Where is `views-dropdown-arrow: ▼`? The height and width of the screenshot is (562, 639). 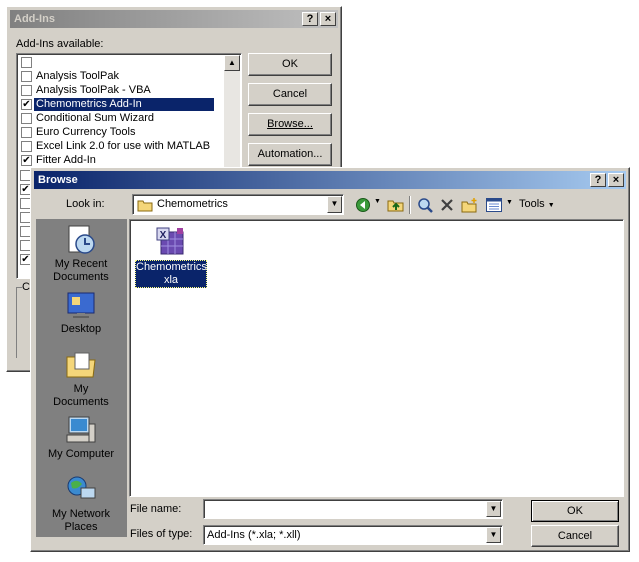
views-dropdown-arrow: ▼ is located at coordinates (509, 202).